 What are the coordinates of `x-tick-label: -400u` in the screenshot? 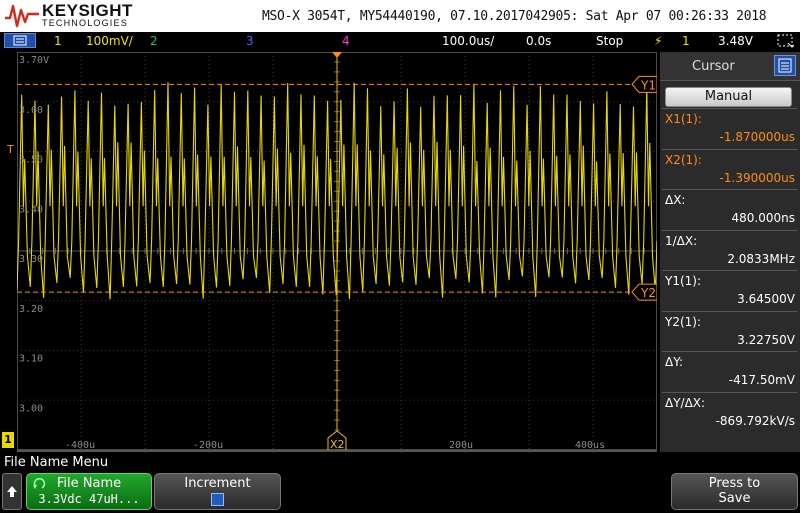 It's located at (80, 445).